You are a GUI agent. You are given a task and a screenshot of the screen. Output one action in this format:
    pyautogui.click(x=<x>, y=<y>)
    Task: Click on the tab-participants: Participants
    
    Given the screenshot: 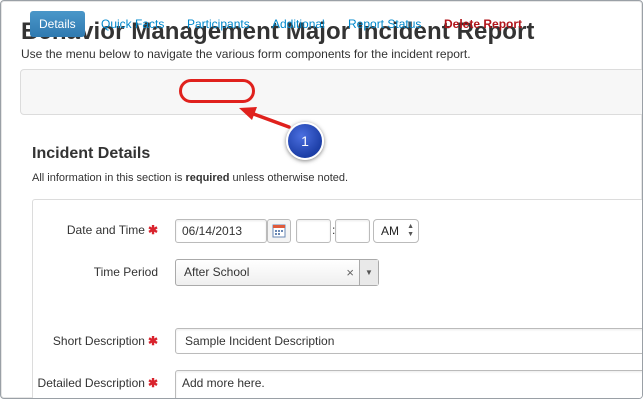 What is the action you would take?
    pyautogui.click(x=218, y=24)
    